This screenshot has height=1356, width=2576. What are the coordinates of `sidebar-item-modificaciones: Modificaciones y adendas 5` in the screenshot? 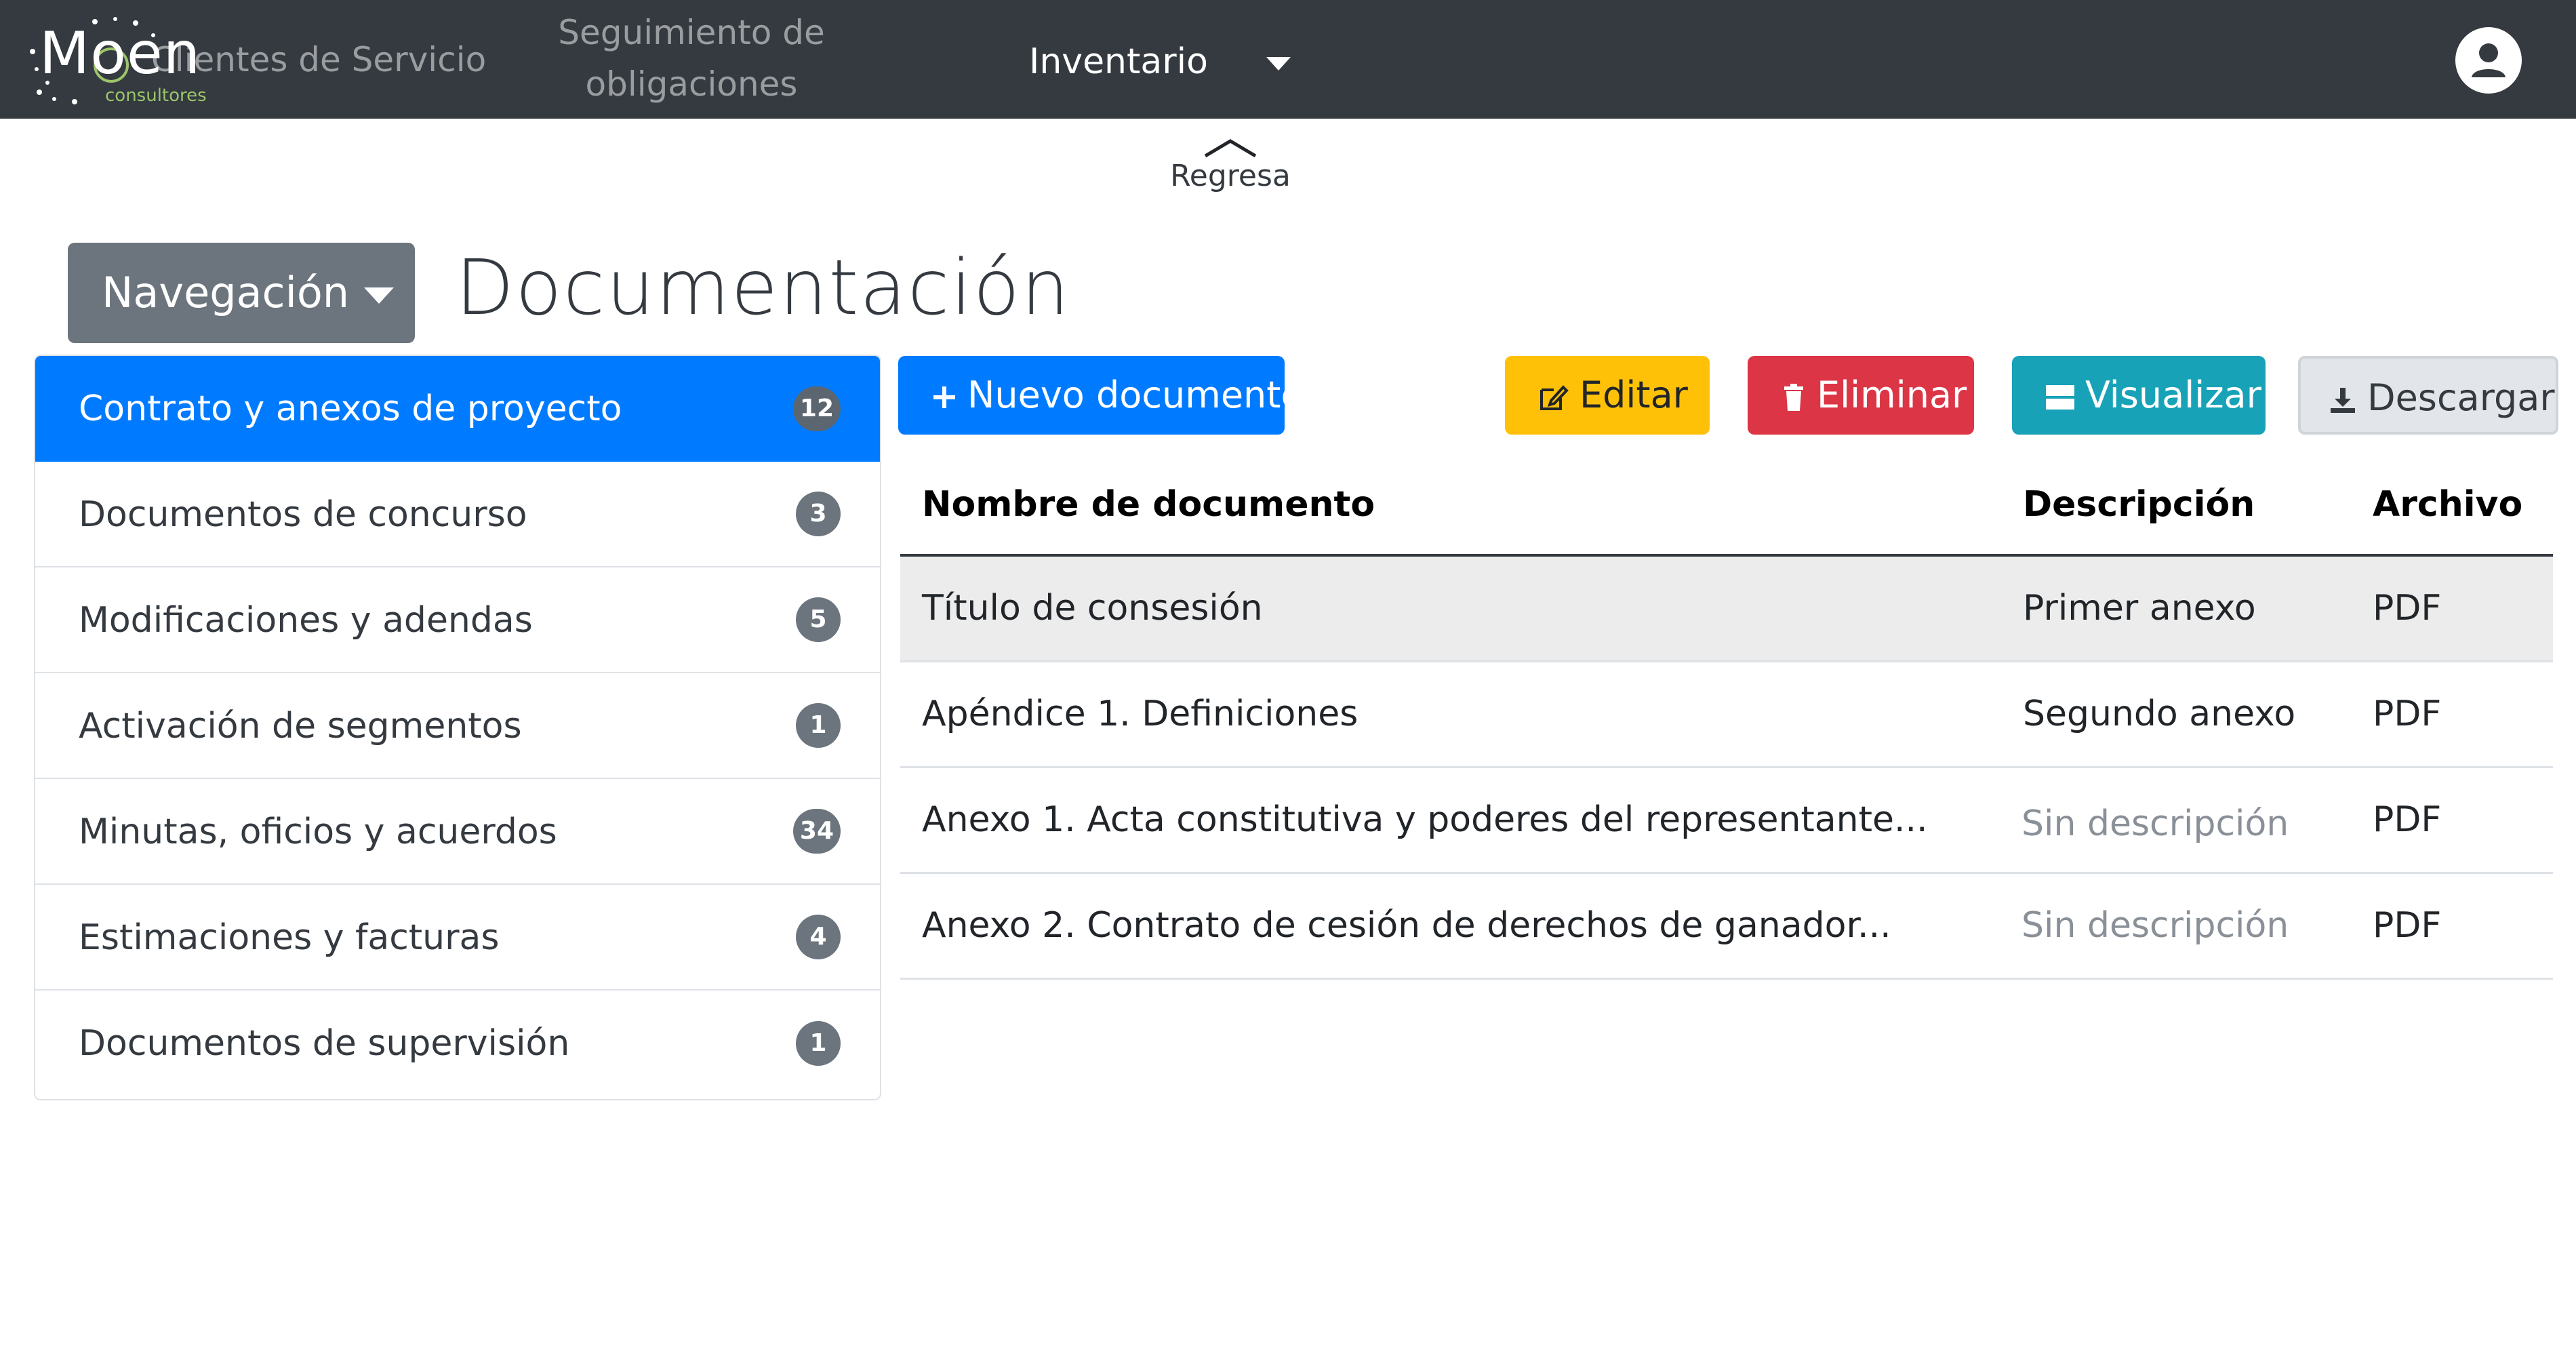 It's located at (457, 620).